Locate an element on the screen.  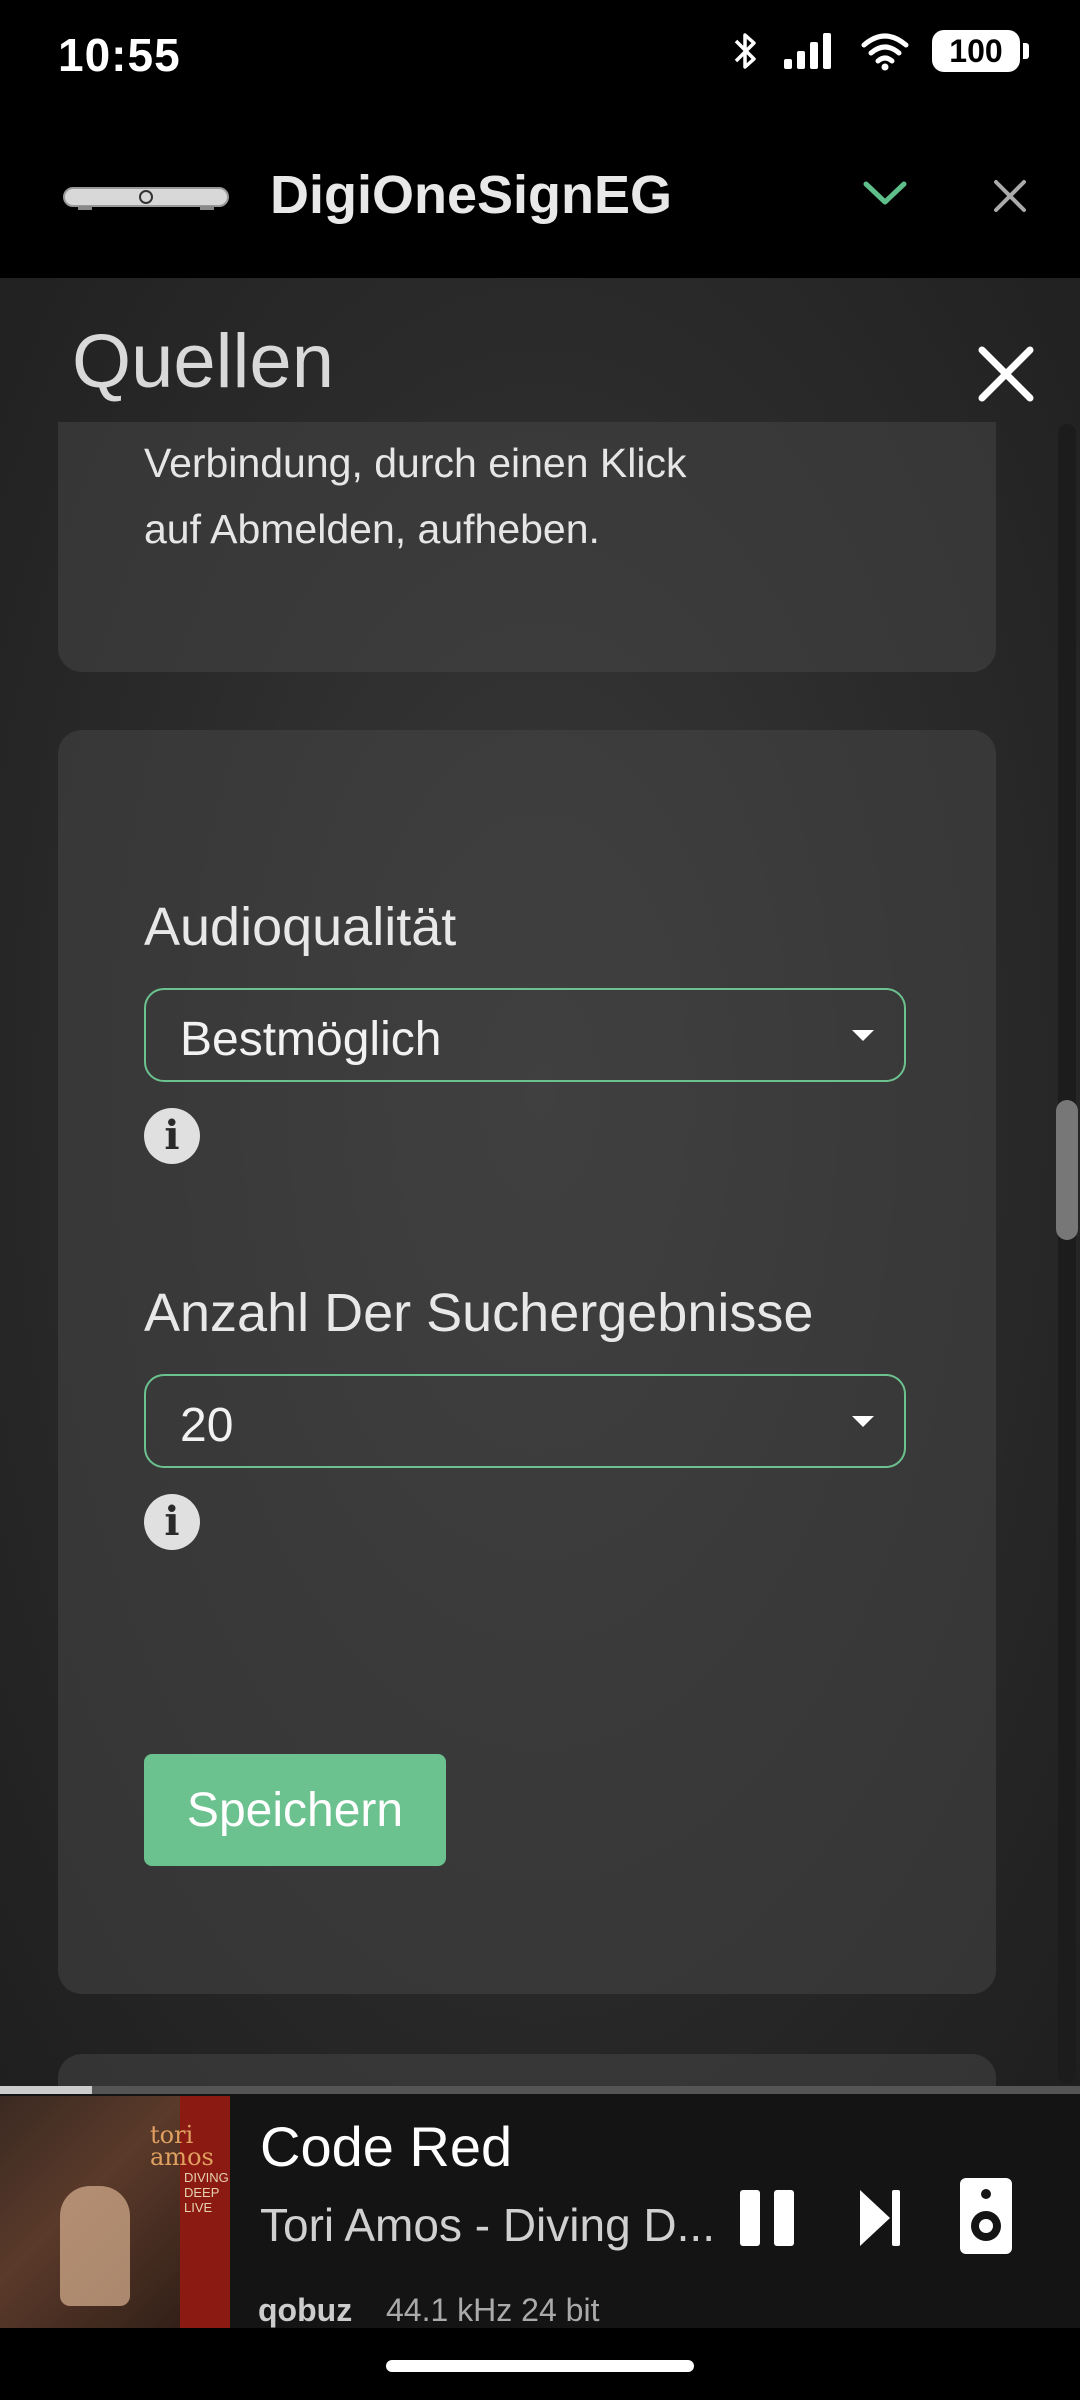
scrollbar-rail is located at coordinates (1067, 1254).